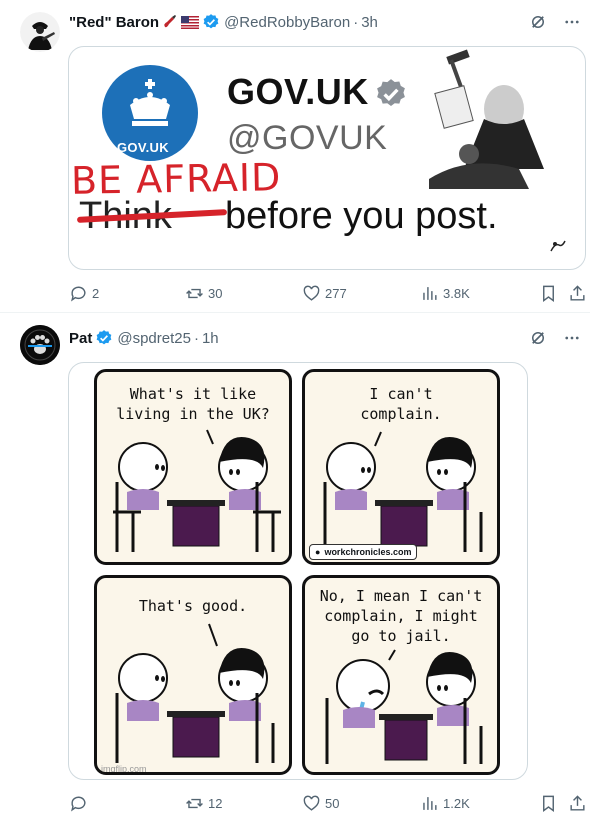  I want to click on timestamp: 3h, so click(369, 22).